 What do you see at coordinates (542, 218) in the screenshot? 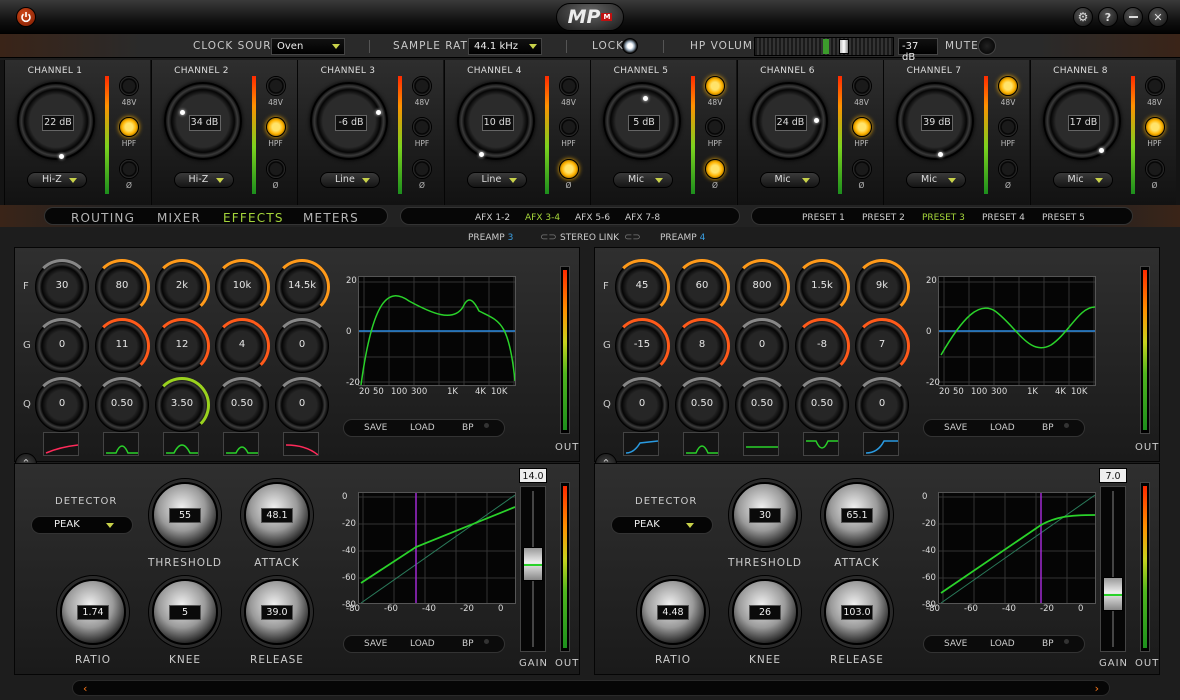
I see `tab-afx-3-4: AFX 3-4` at bounding box center [542, 218].